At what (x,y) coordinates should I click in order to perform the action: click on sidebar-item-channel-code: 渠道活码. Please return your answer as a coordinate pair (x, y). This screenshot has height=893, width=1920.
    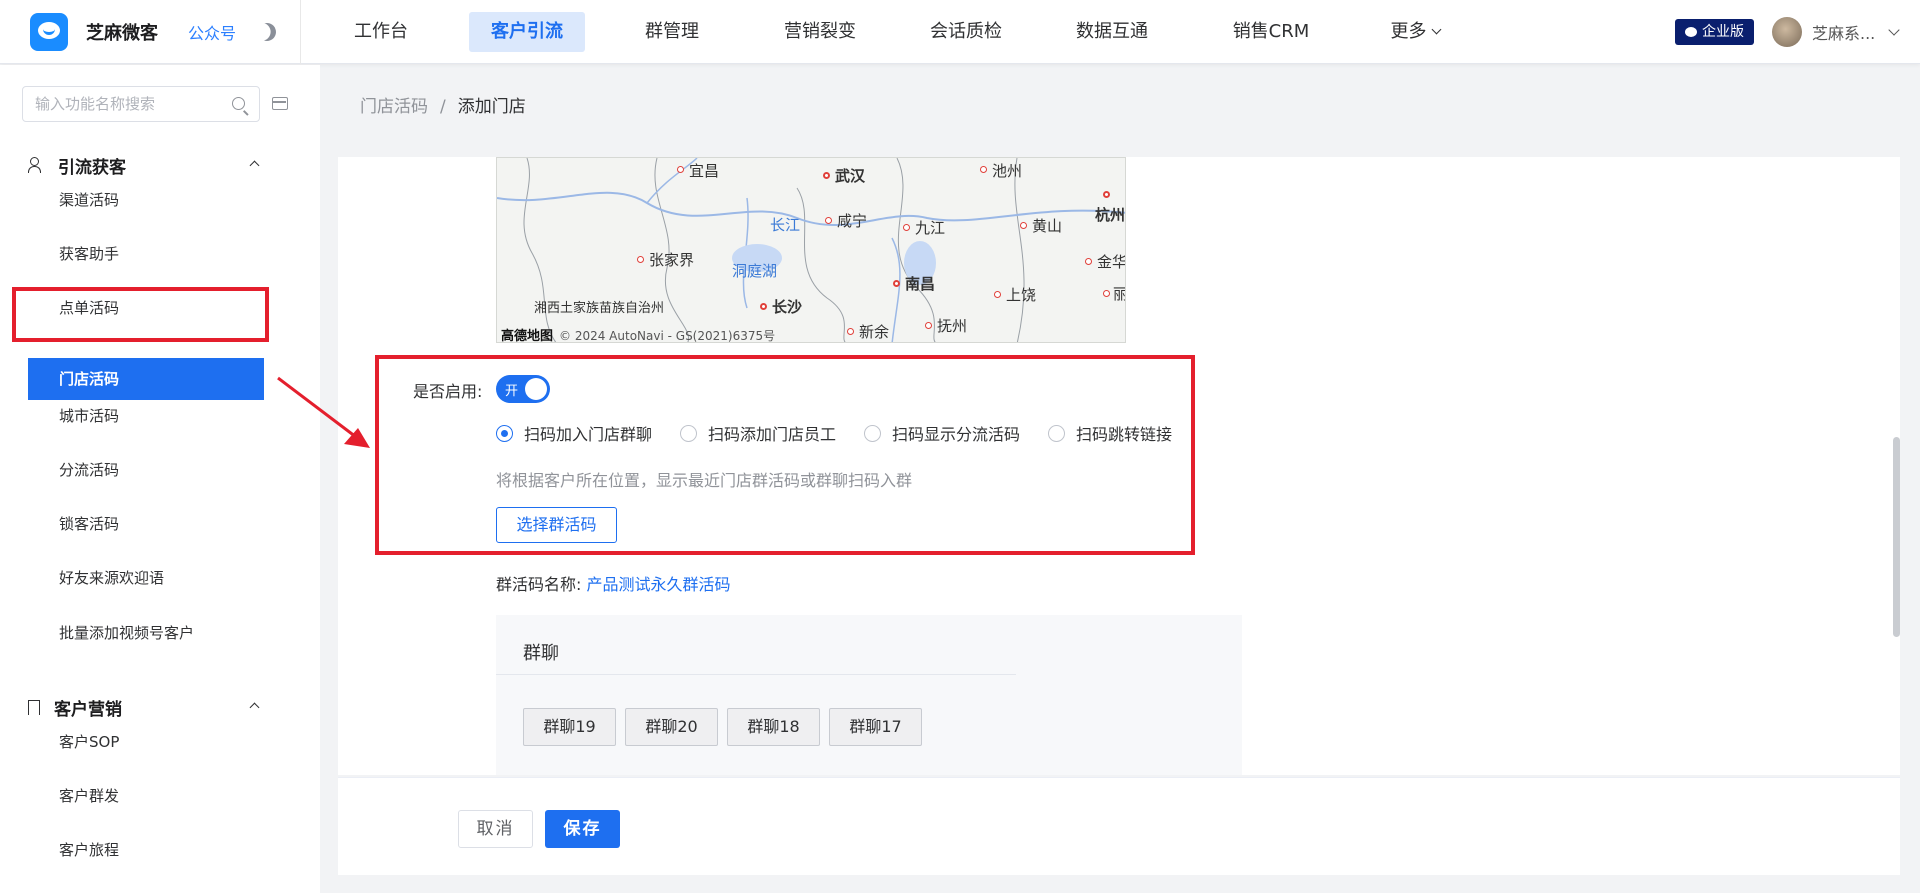
    Looking at the image, I should click on (146, 200).